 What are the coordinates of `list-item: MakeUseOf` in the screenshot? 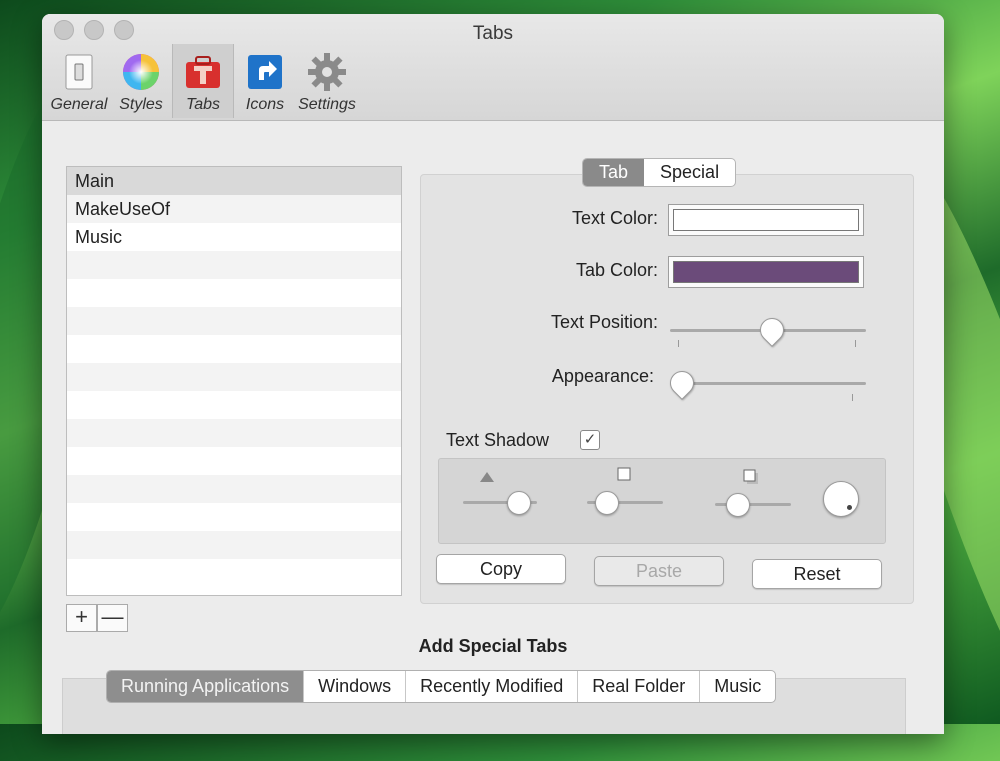 It's located at (234, 209).